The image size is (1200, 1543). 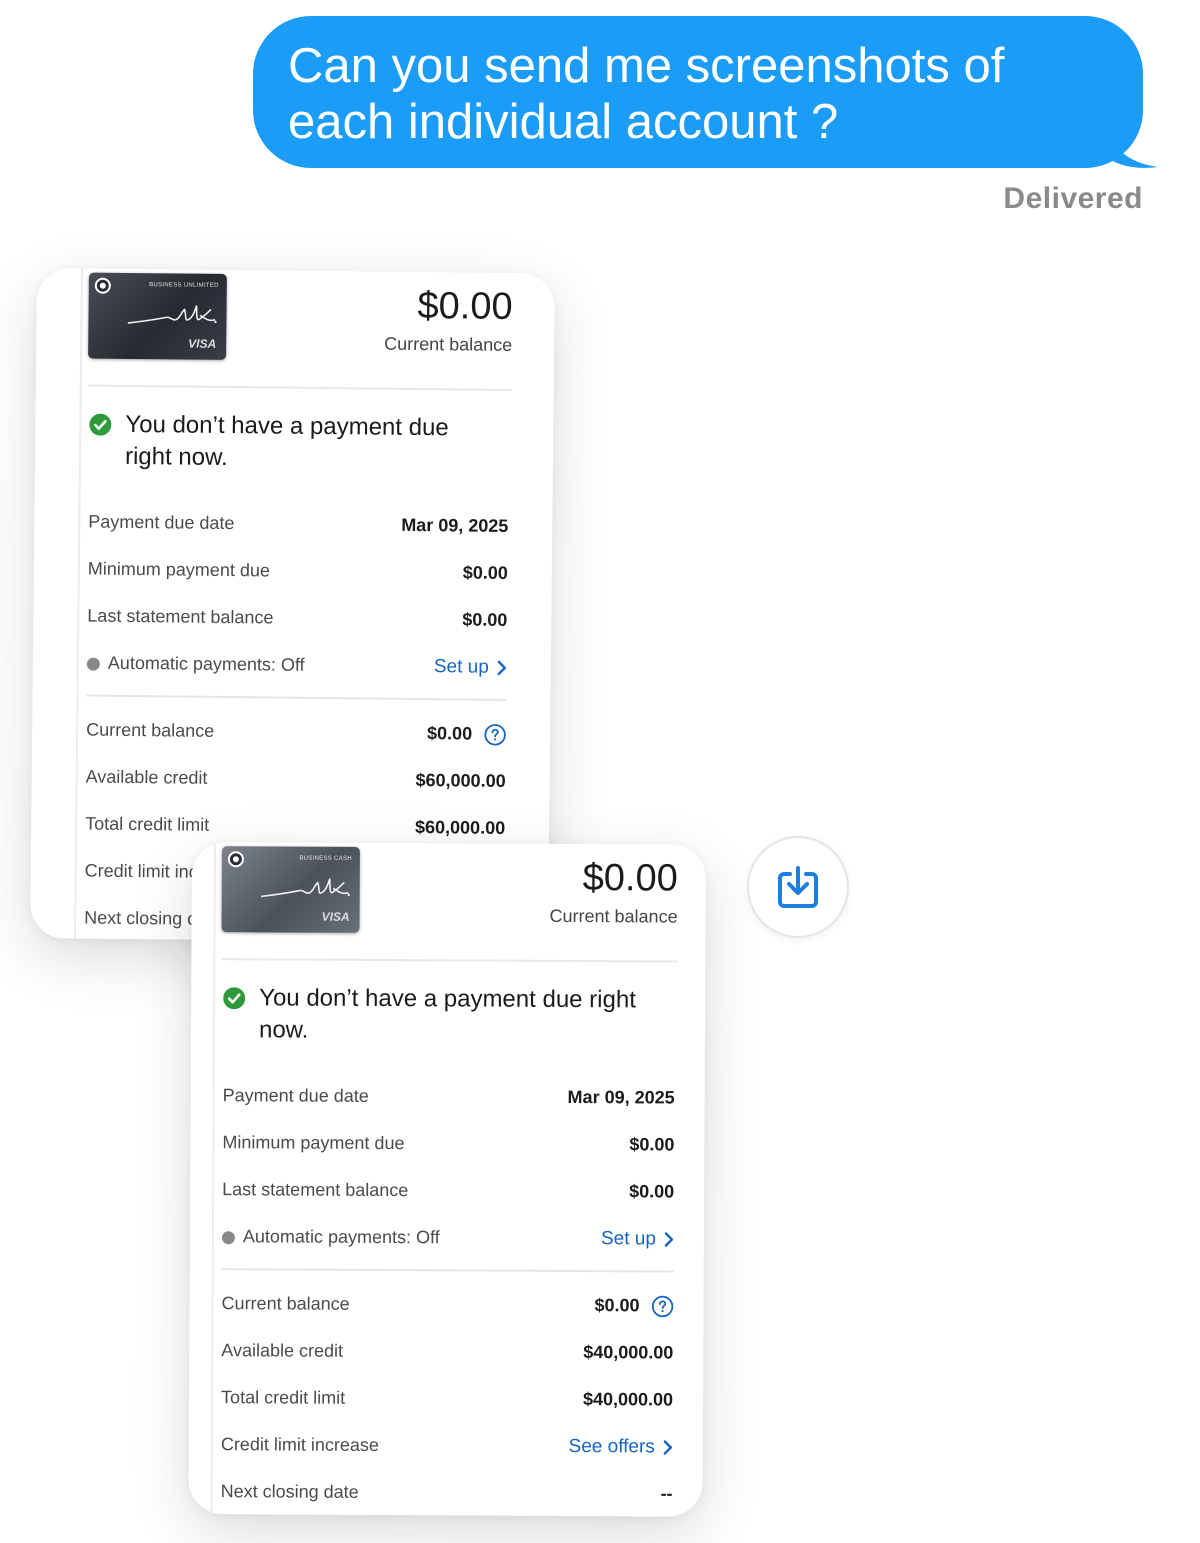 I want to click on row-label: Credit limit increase, so click(x=299, y=1444).